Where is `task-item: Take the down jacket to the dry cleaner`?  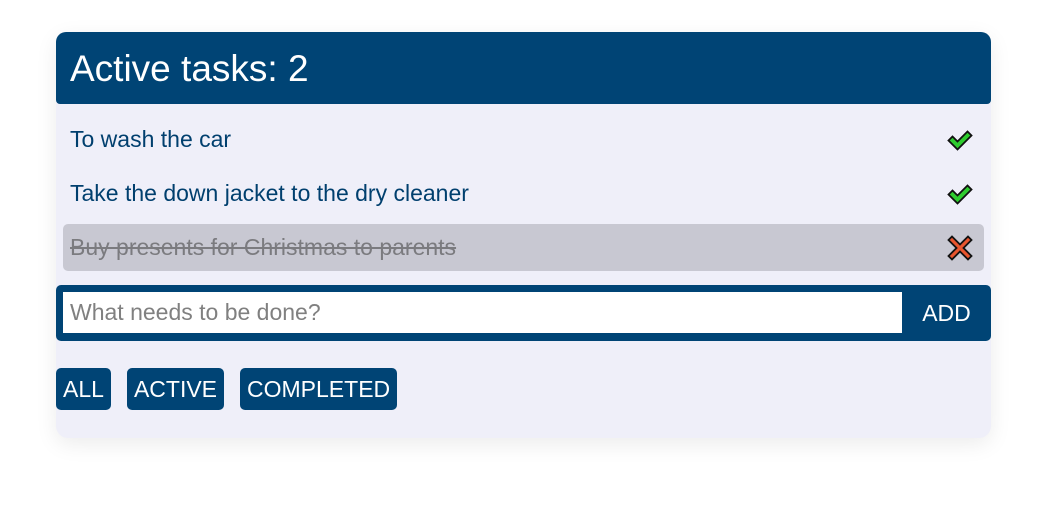
task-item: Take the down jacket to the dry cleaner is located at coordinates (523, 193).